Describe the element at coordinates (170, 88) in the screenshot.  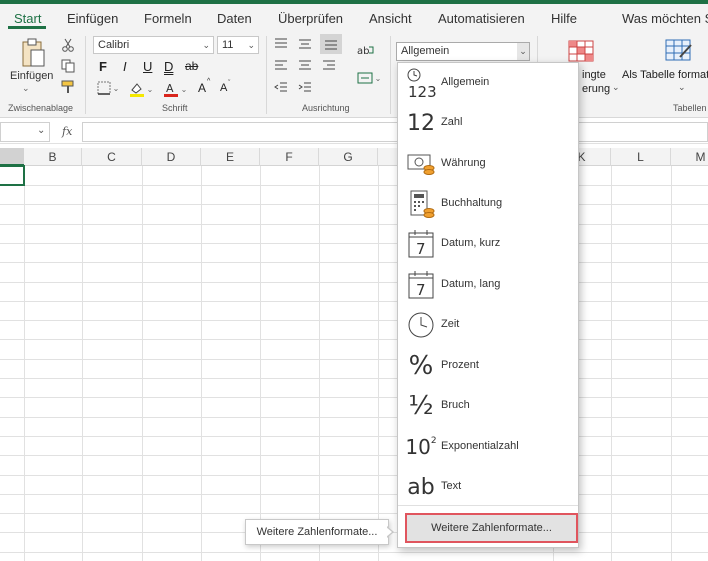
I see `svg-text: A` at that location.